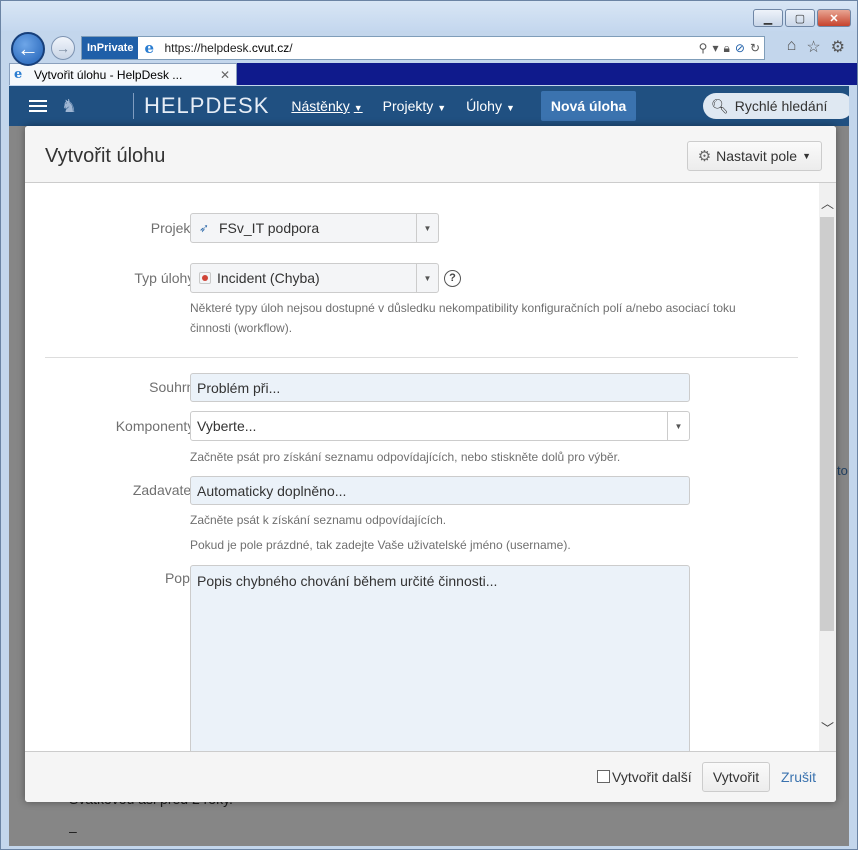  What do you see at coordinates (720, 105) in the screenshot?
I see `search-icon: 🔍︎` at bounding box center [720, 105].